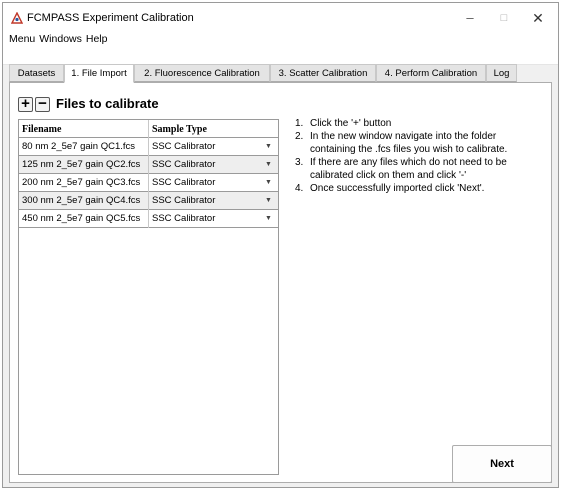 The width and height of the screenshot is (564, 492). I want to click on app-logo-icon, so click(17, 18).